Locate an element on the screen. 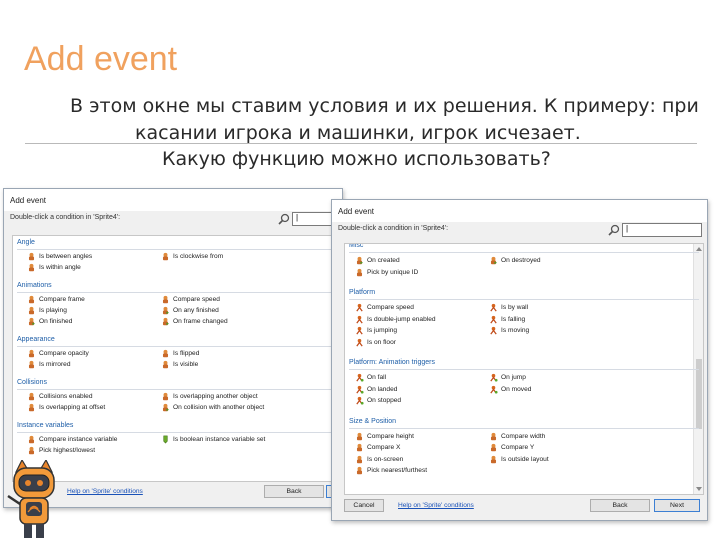 The height and width of the screenshot is (540, 720). condition-item: Is clockwise from is located at coordinates (192, 256).